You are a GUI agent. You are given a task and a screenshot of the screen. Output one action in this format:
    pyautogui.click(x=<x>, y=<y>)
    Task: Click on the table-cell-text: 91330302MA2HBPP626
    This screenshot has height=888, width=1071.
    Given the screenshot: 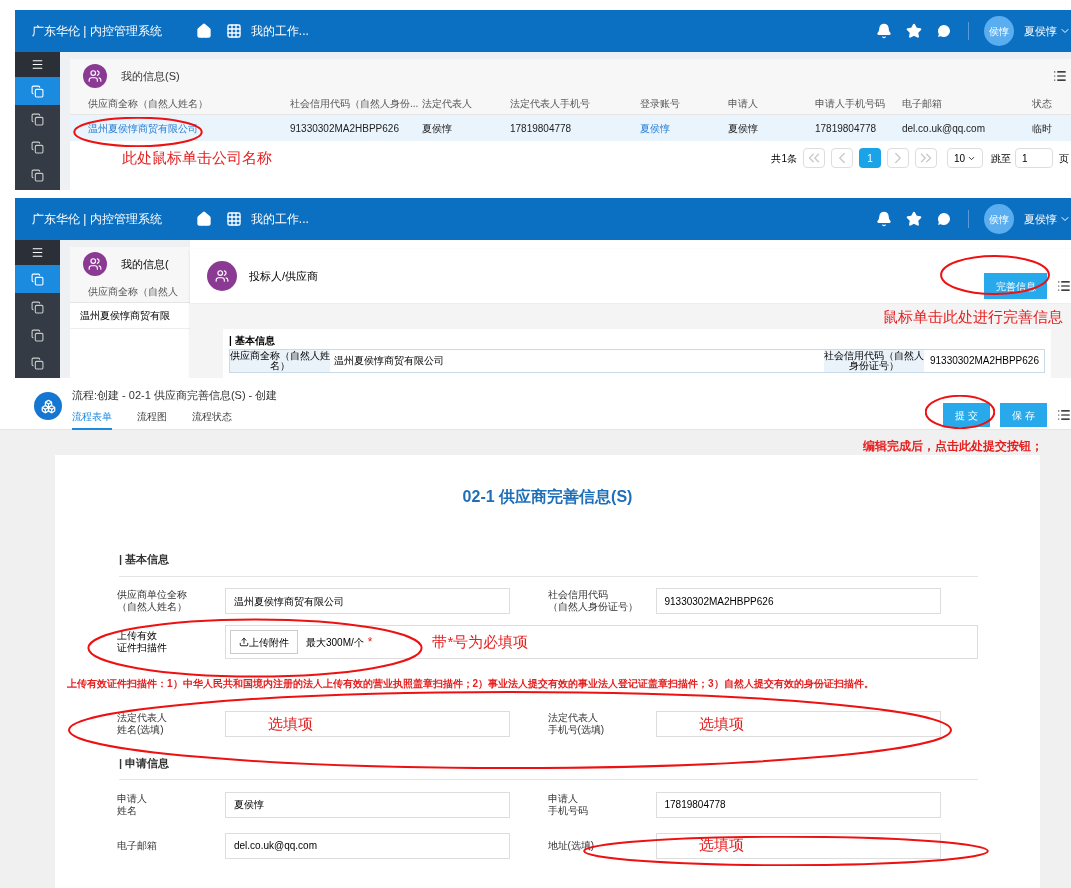 What is the action you would take?
    pyautogui.click(x=345, y=128)
    